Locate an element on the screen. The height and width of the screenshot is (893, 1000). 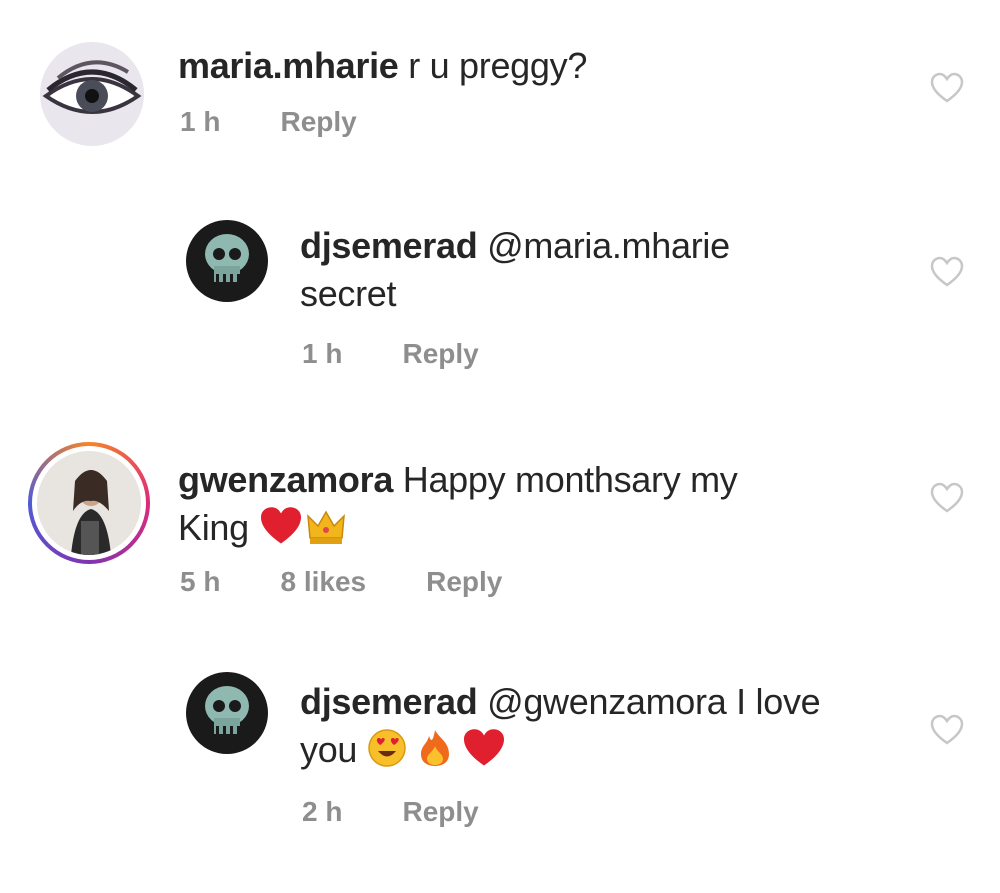
comment-meta: 5 h 8 likes Reply is located at coordinates (371, 582).